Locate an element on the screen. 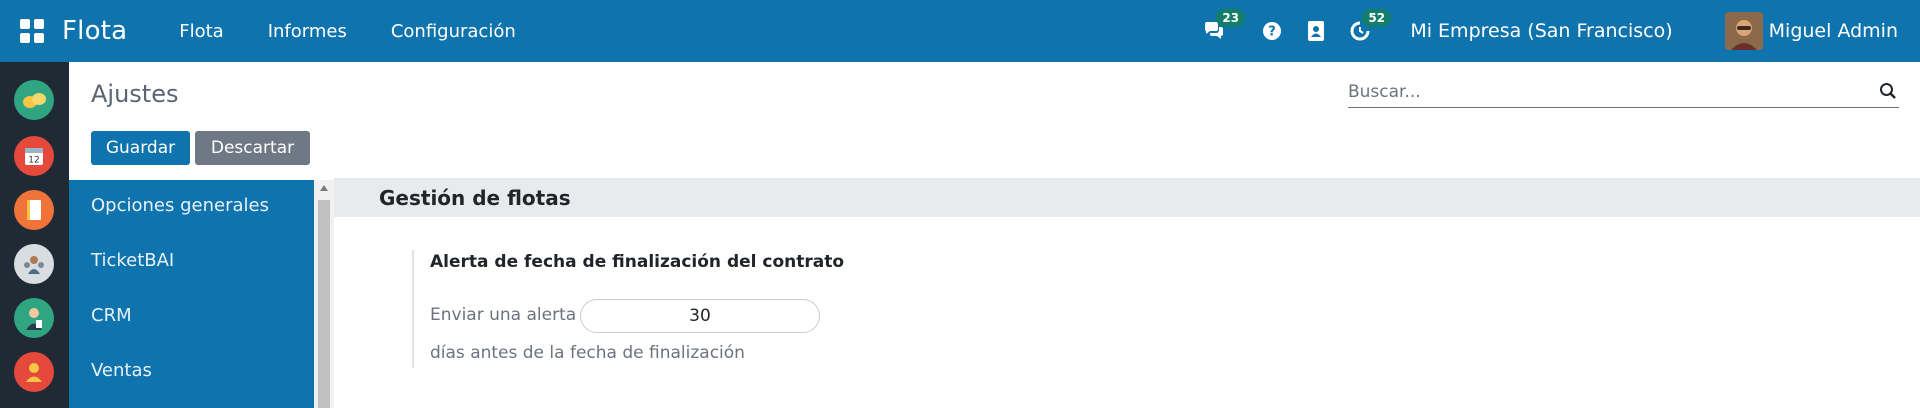 The height and width of the screenshot is (408, 1920). contacts-icon is located at coordinates (34, 264).